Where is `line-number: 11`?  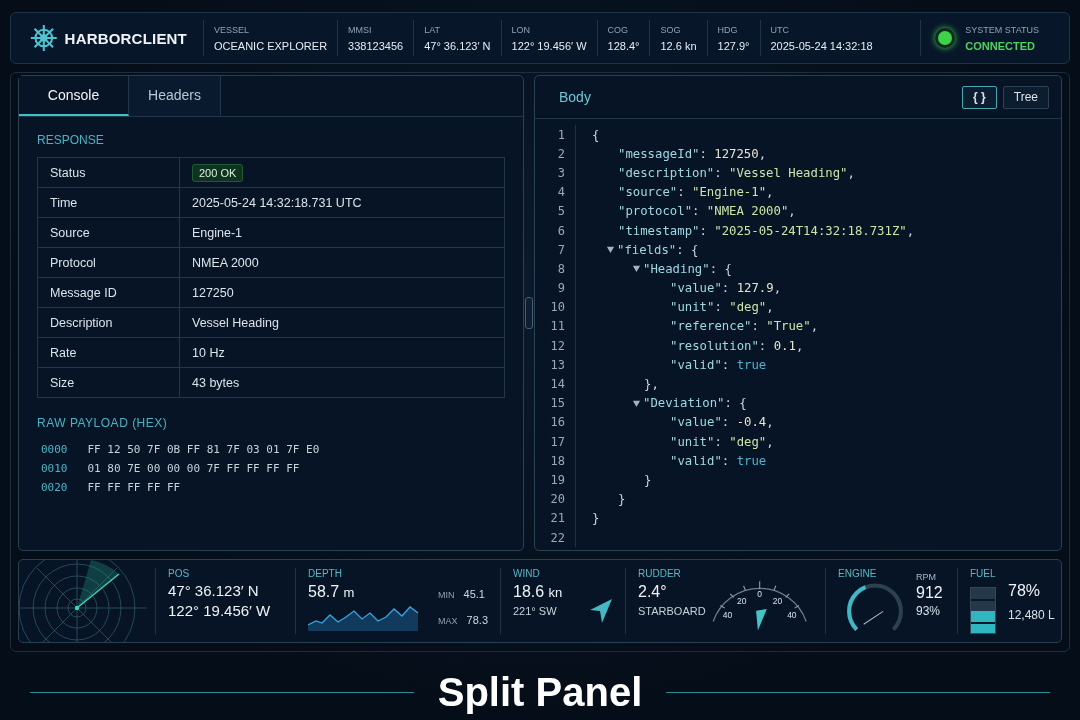
line-number: 11 is located at coordinates (557, 326).